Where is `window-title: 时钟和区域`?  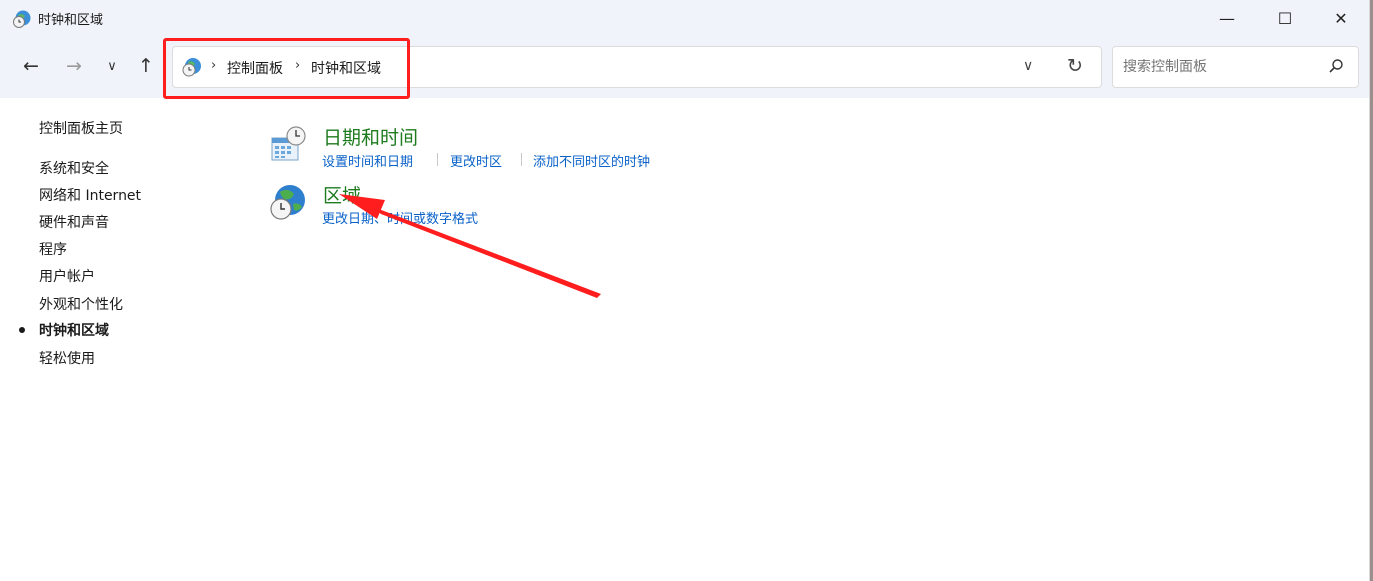
window-title: 时钟和区域 is located at coordinates (71, 20).